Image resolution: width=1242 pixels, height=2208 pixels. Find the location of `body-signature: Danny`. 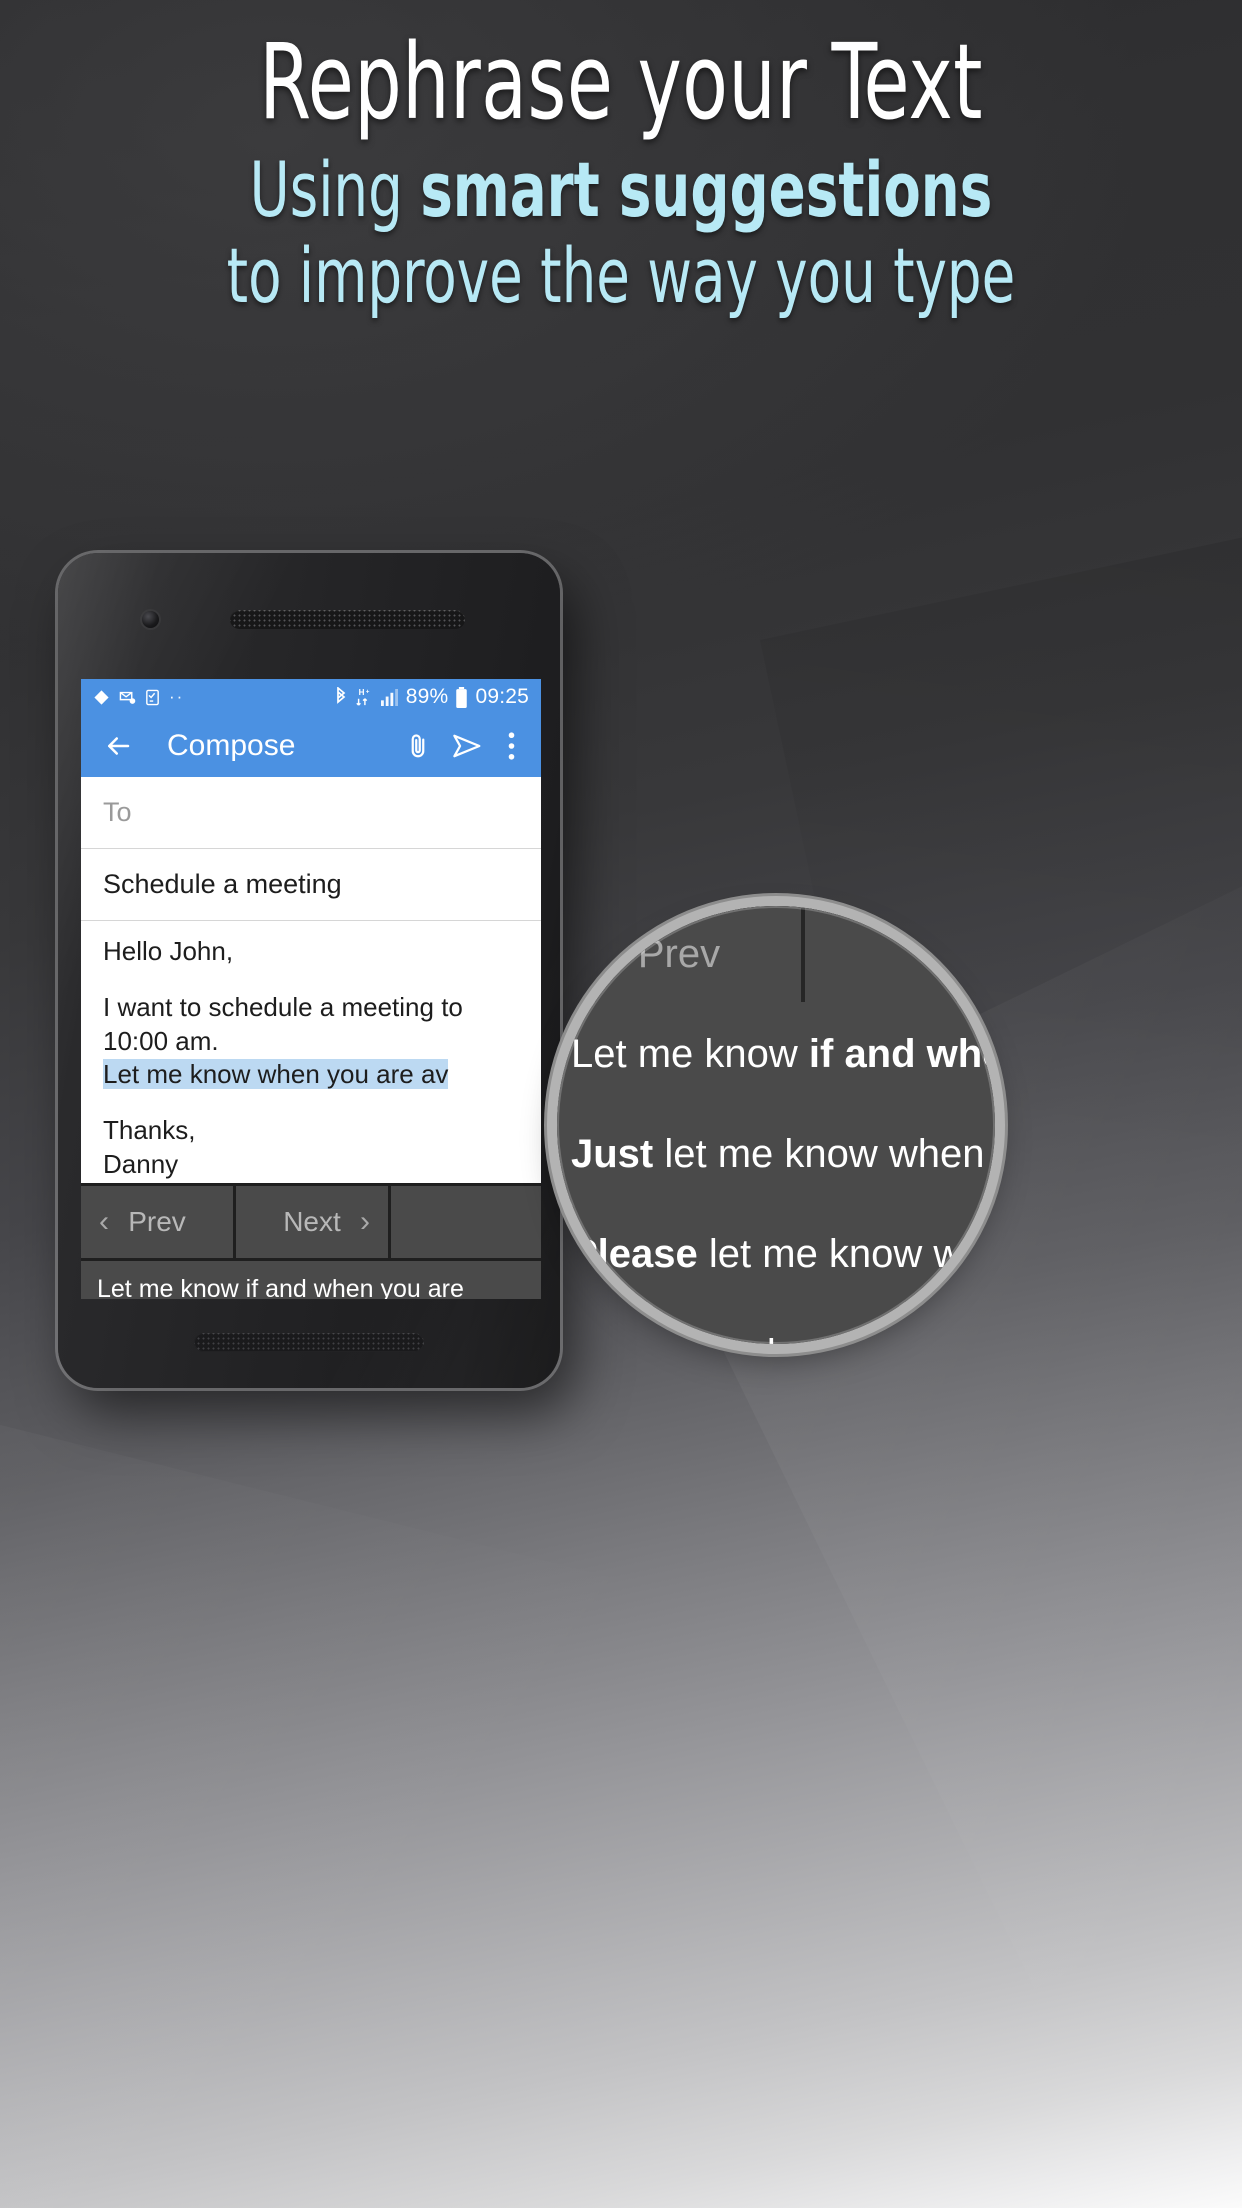

body-signature: Danny is located at coordinates (141, 1163).